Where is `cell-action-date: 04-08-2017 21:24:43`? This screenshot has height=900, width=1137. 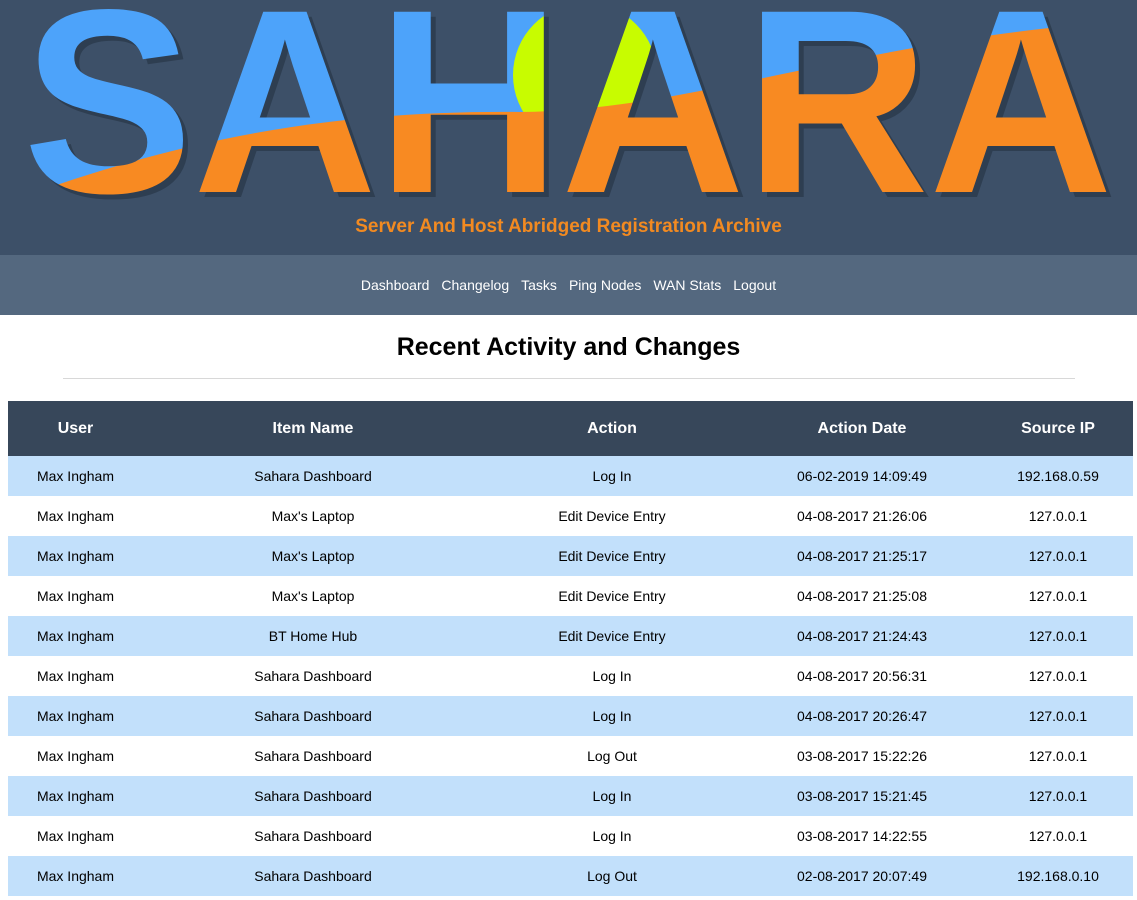 cell-action-date: 04-08-2017 21:24:43 is located at coordinates (862, 636).